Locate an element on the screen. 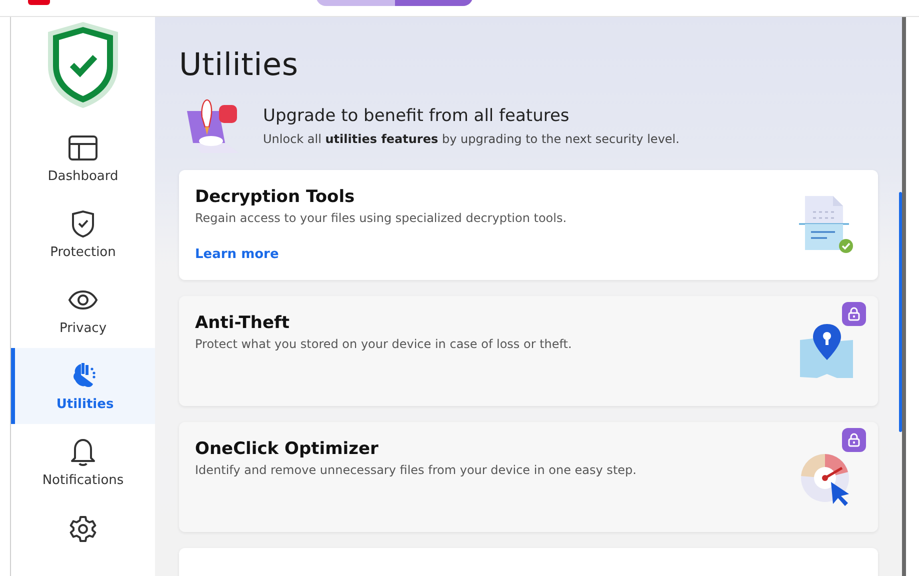  upgrade-text: Unlock all utilities features by upgrading to the next security level. is located at coordinates (471, 139).